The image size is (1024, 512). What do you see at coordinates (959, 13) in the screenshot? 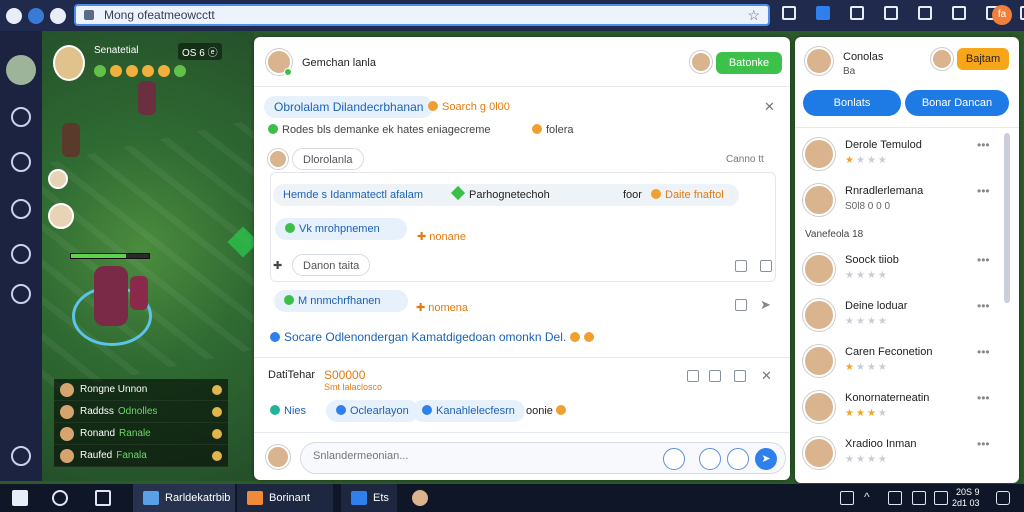
I see `folder-icon` at bounding box center [959, 13].